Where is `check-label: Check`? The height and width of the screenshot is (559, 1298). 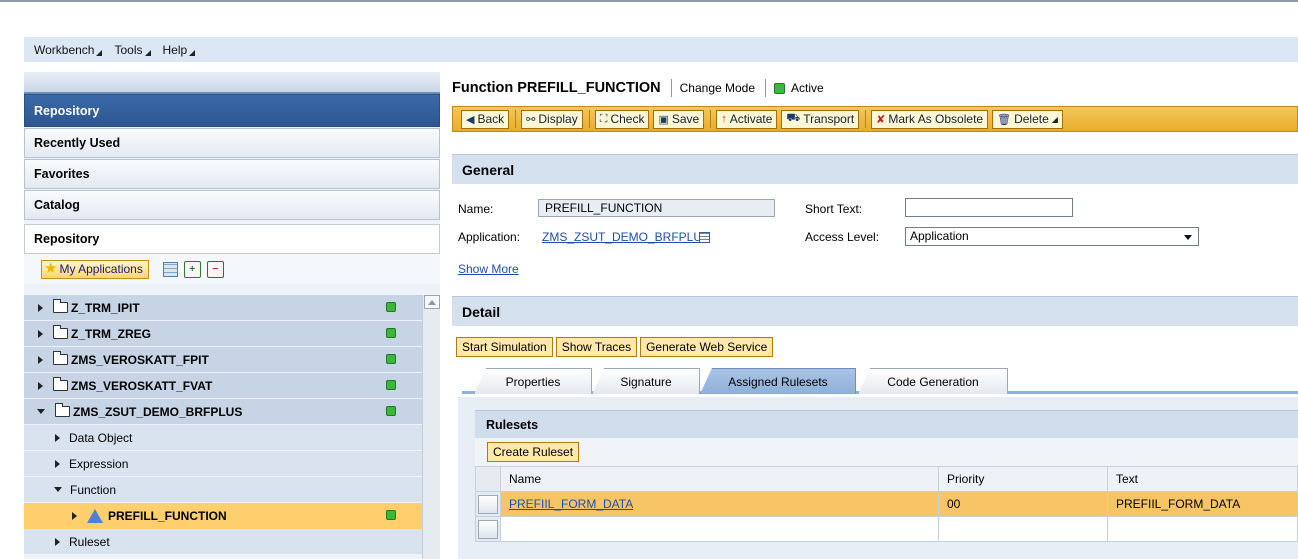
check-label: Check is located at coordinates (627, 119).